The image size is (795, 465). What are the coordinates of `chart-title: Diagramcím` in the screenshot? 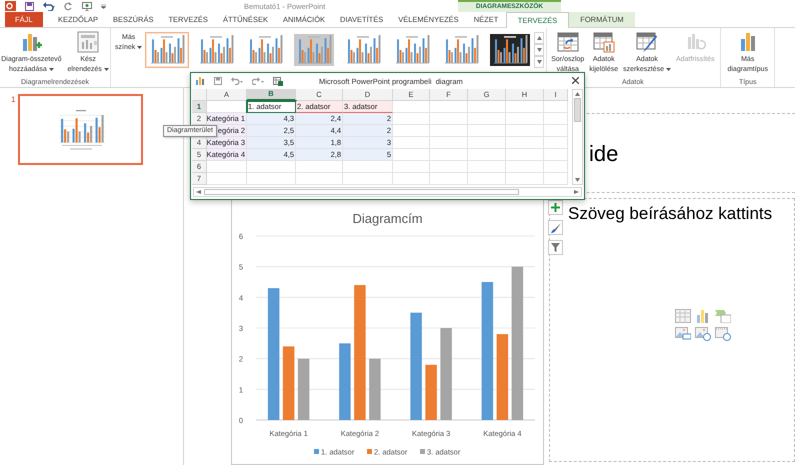 It's located at (387, 218).